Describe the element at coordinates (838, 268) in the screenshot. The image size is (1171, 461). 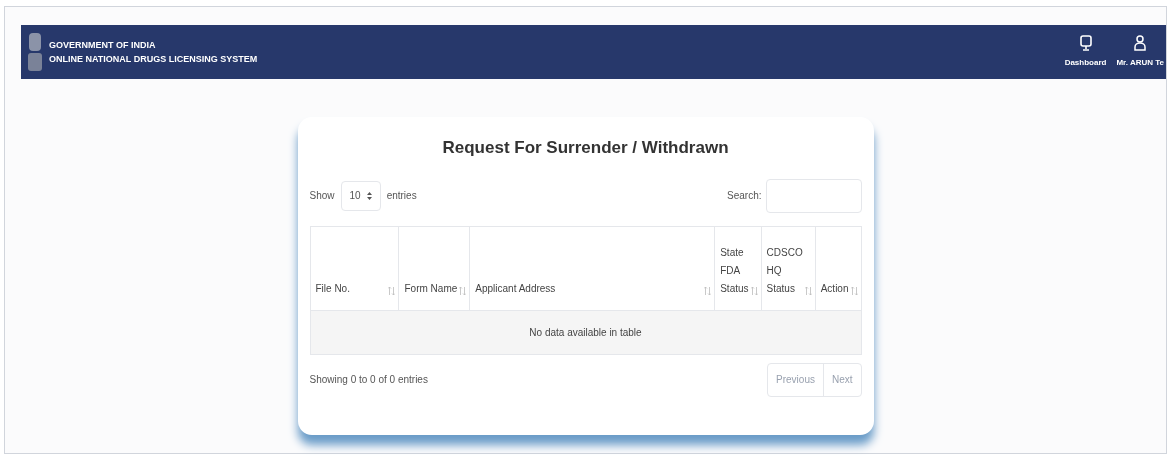
I see `column-header: Action` at that location.